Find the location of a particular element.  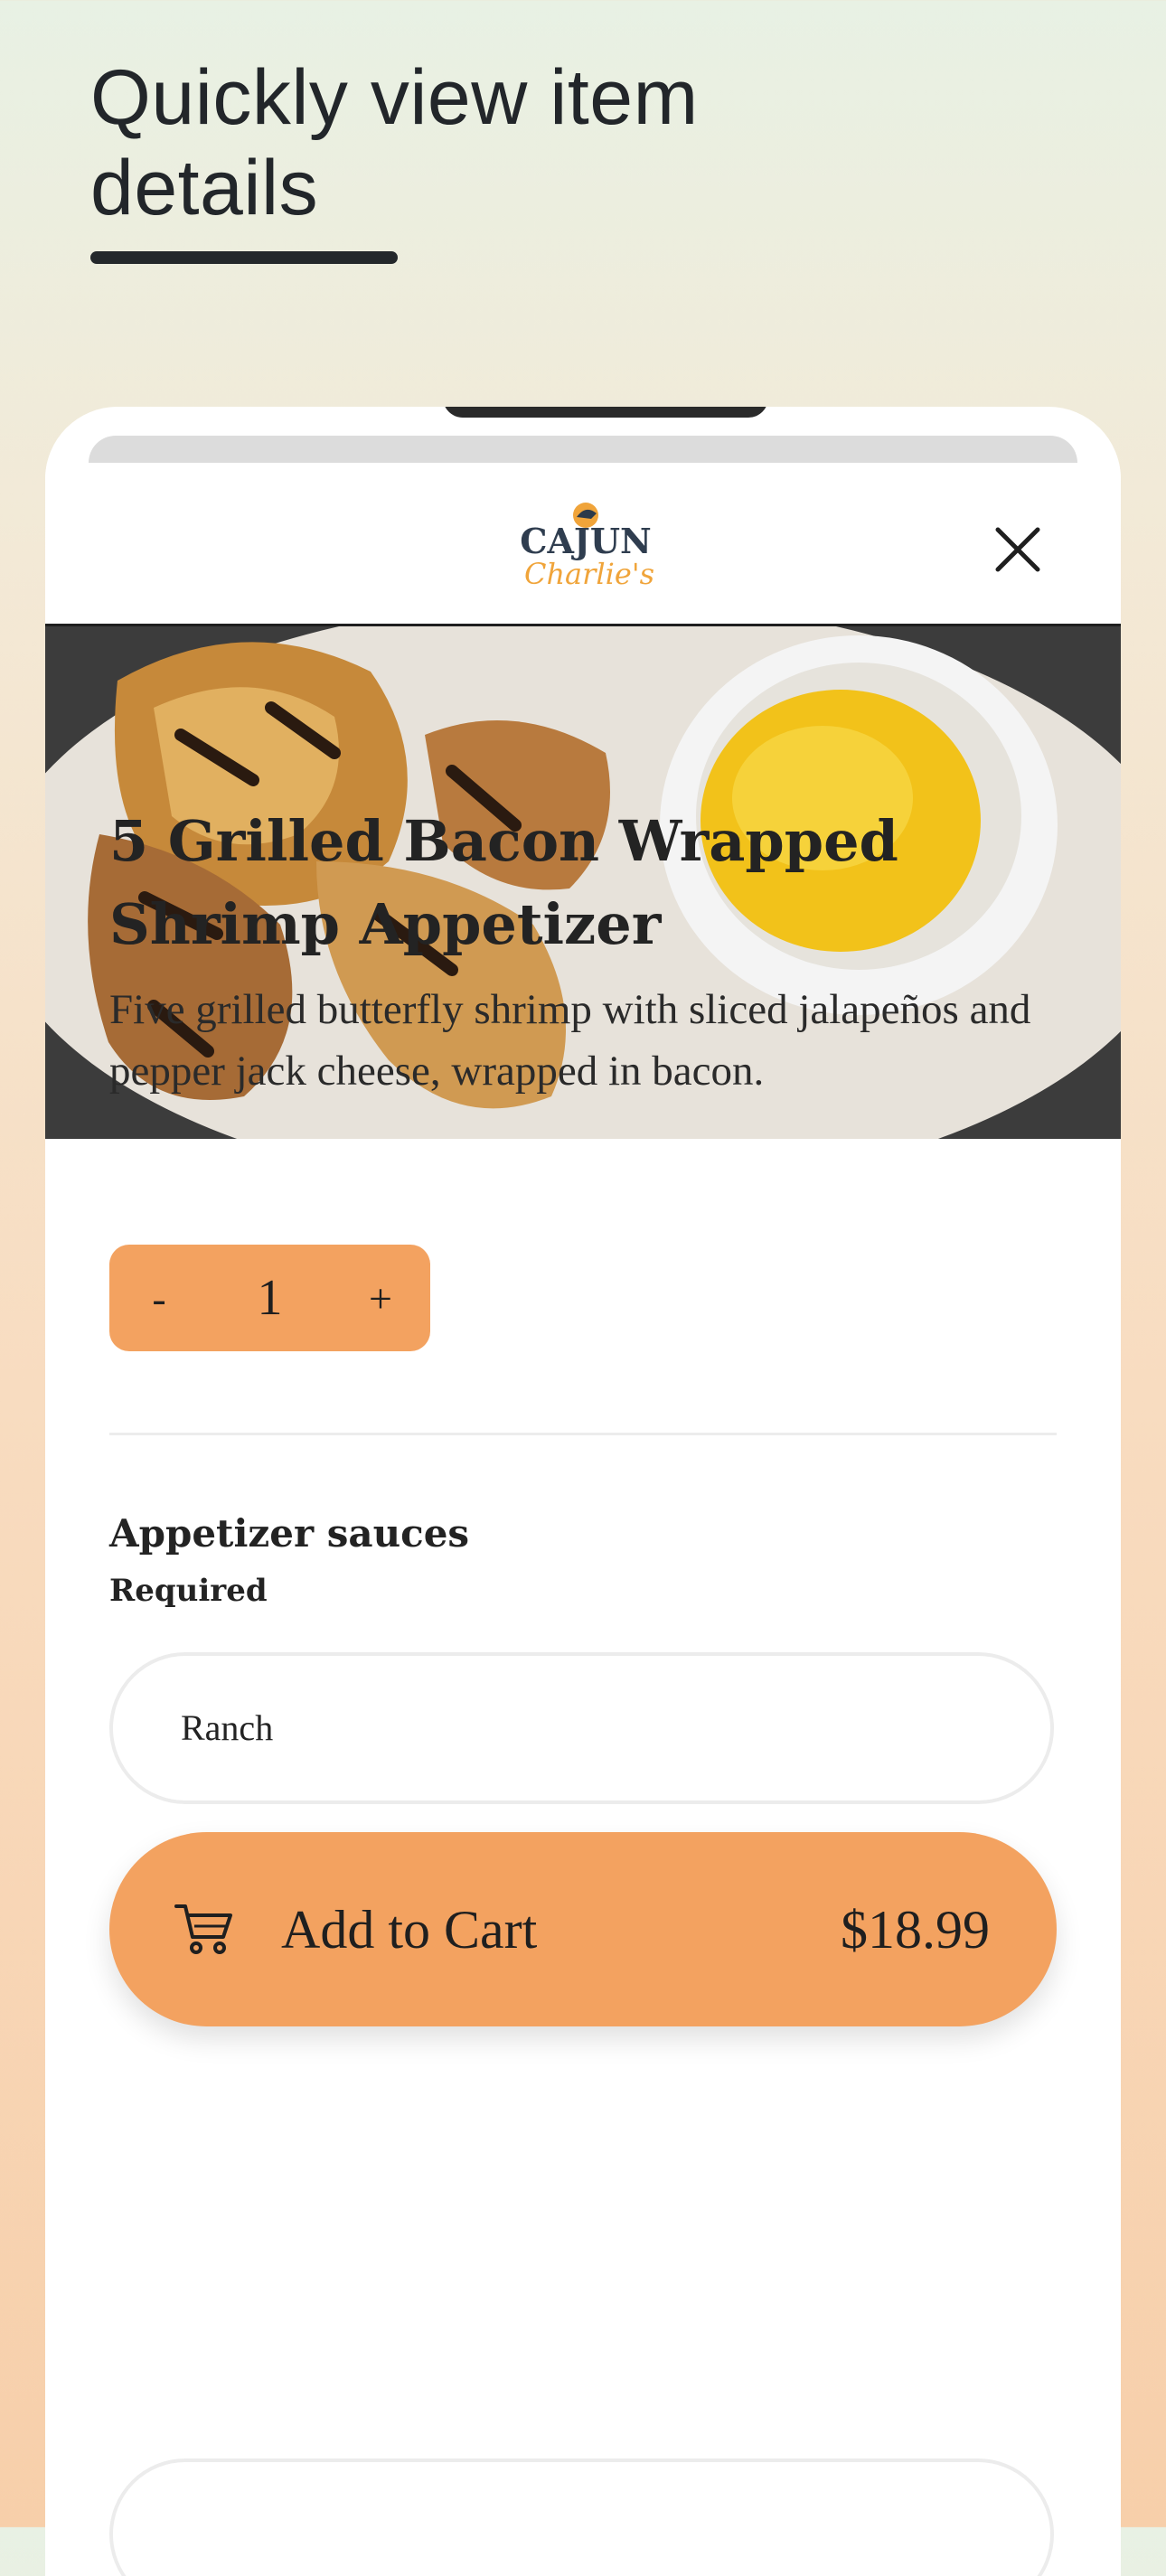

phone-notch is located at coordinates (605, 413).